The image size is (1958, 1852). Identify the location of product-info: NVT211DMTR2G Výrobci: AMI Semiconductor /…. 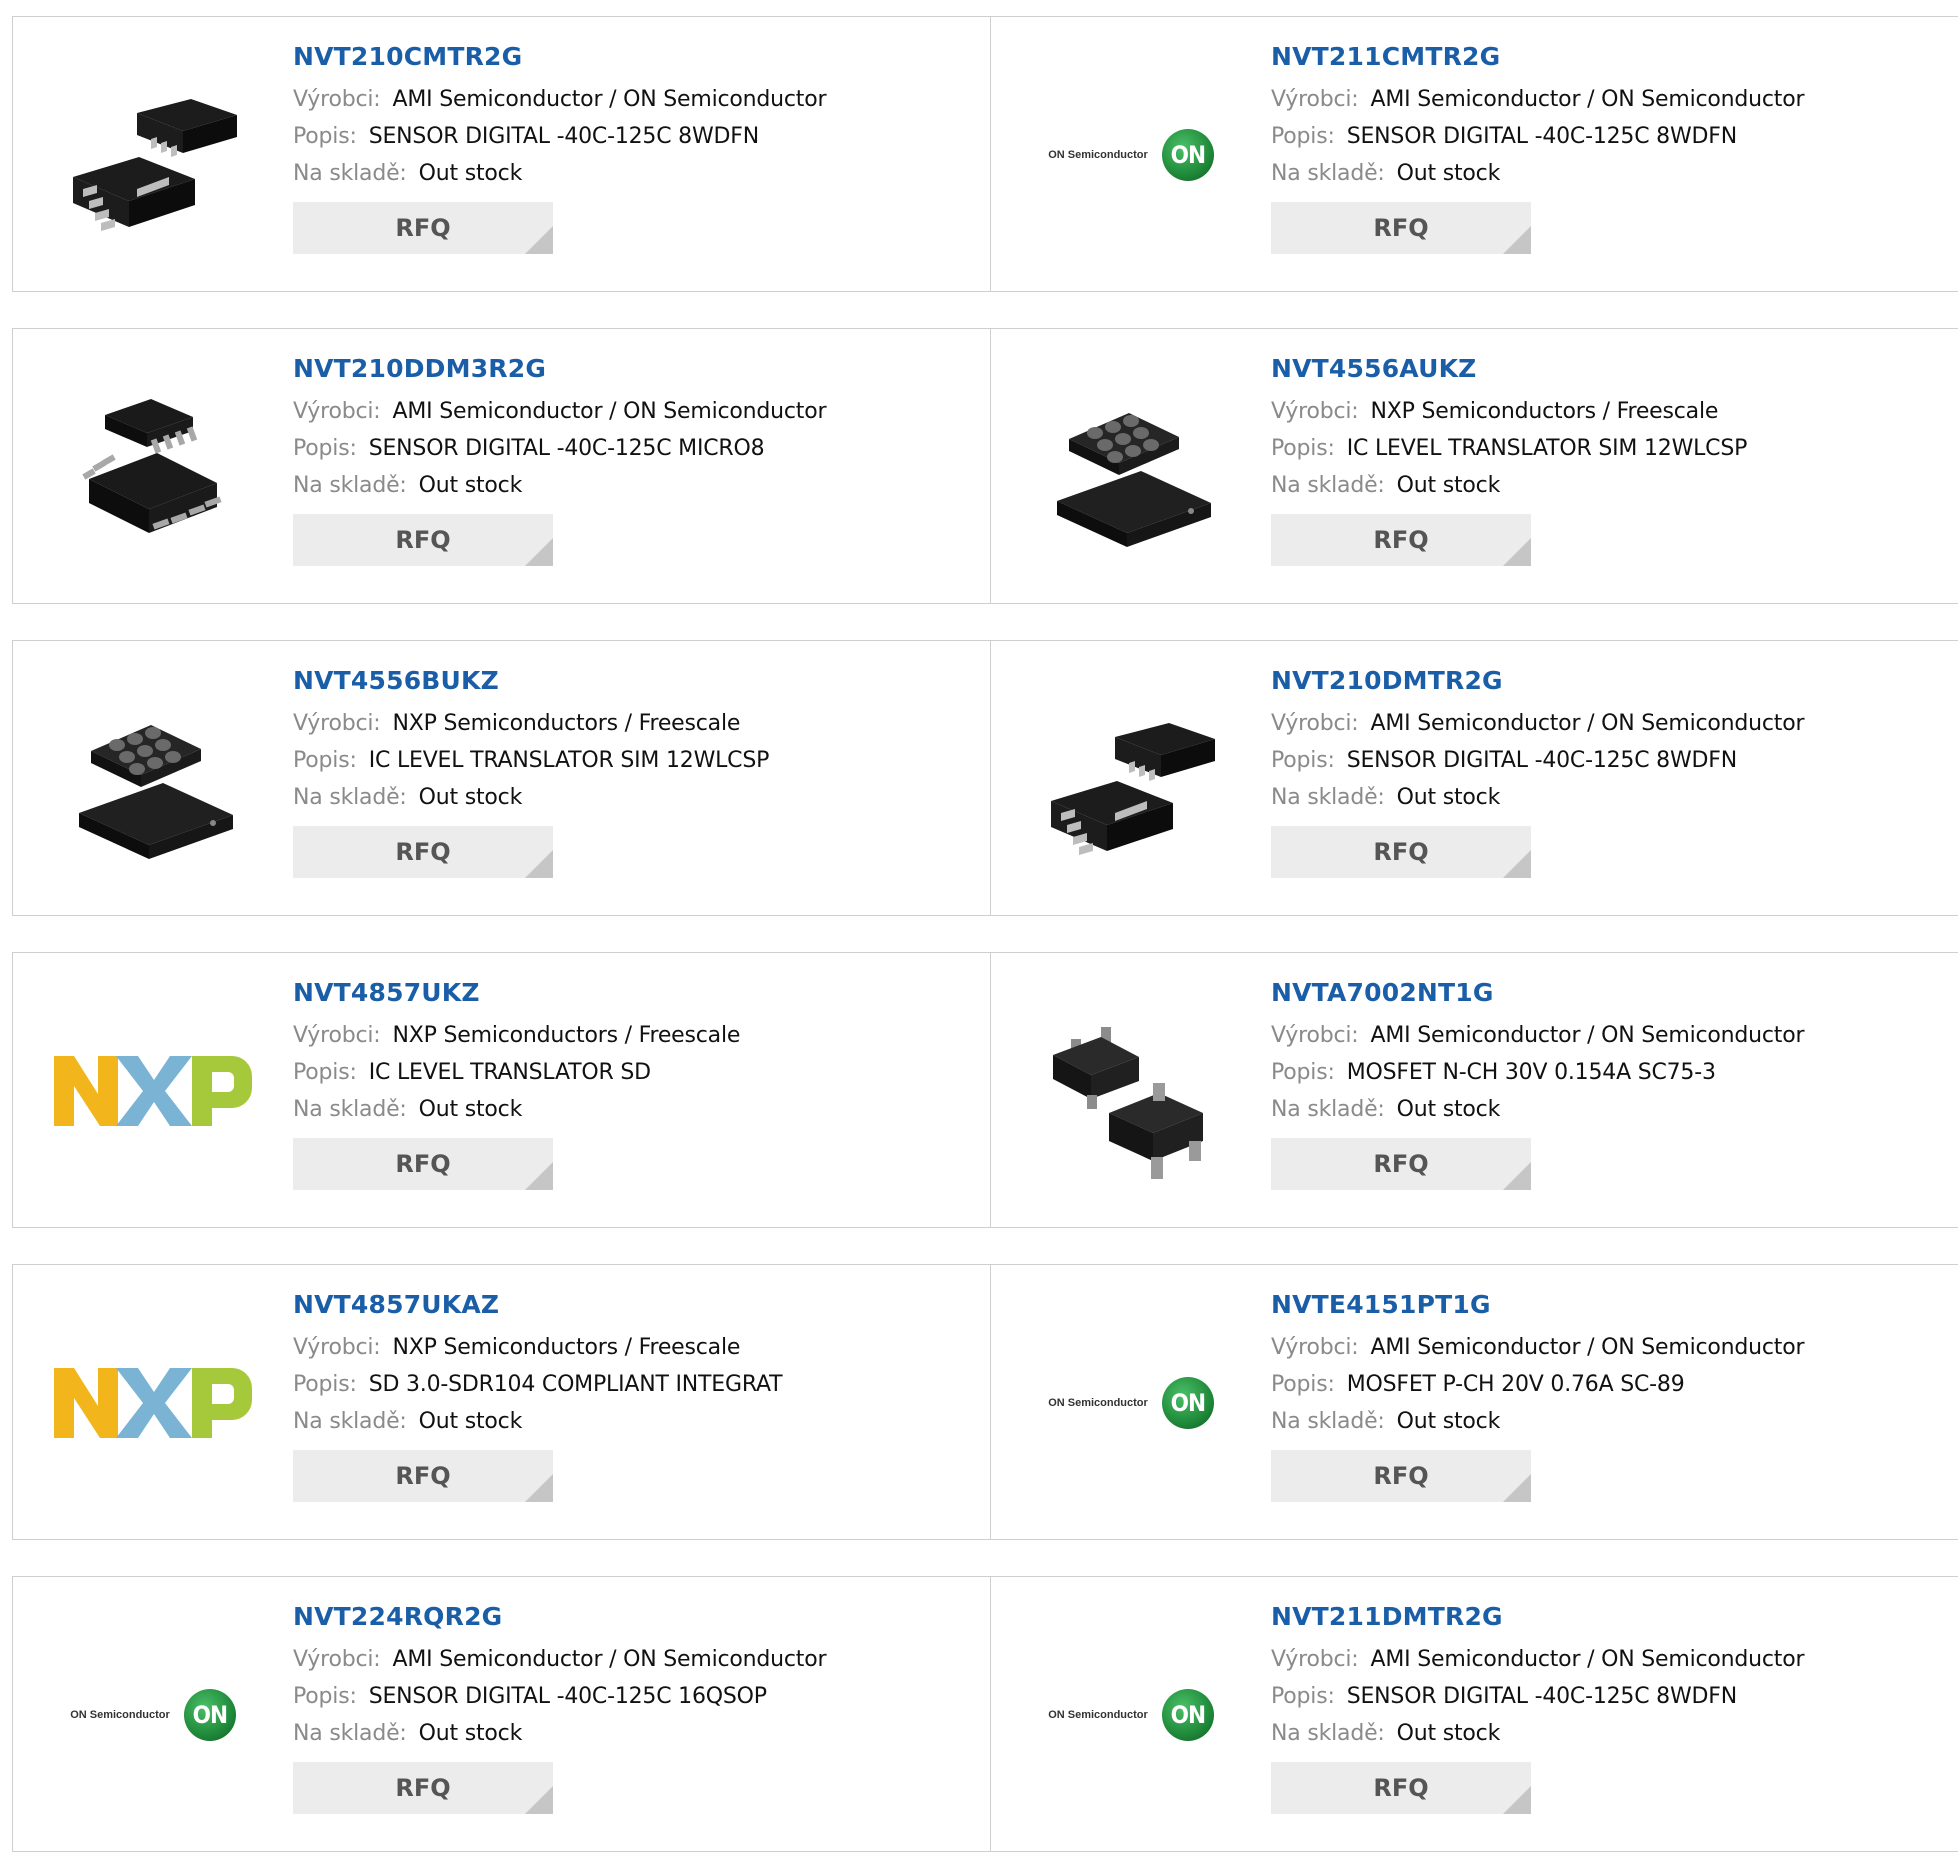
(1538, 1706).